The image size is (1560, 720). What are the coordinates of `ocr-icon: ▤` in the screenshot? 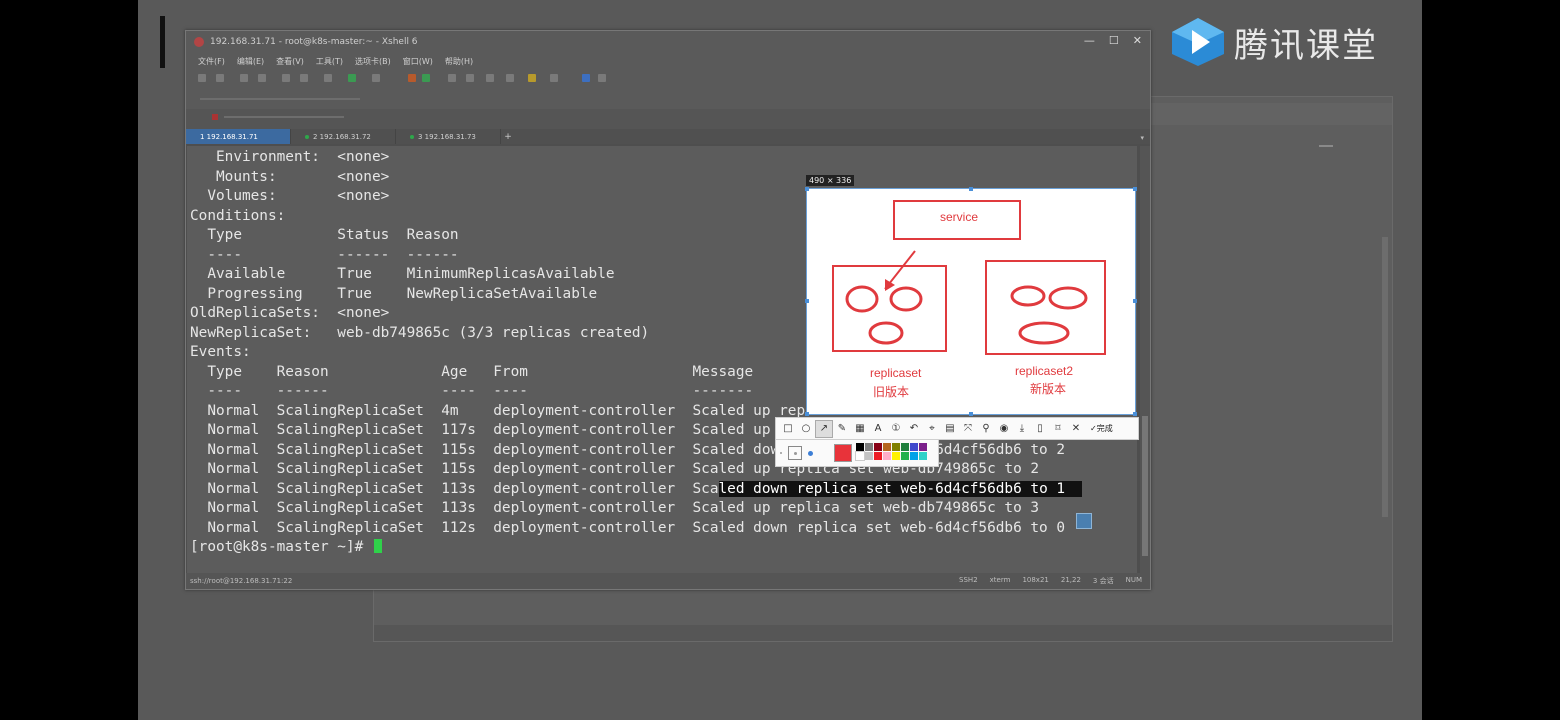 It's located at (950, 429).